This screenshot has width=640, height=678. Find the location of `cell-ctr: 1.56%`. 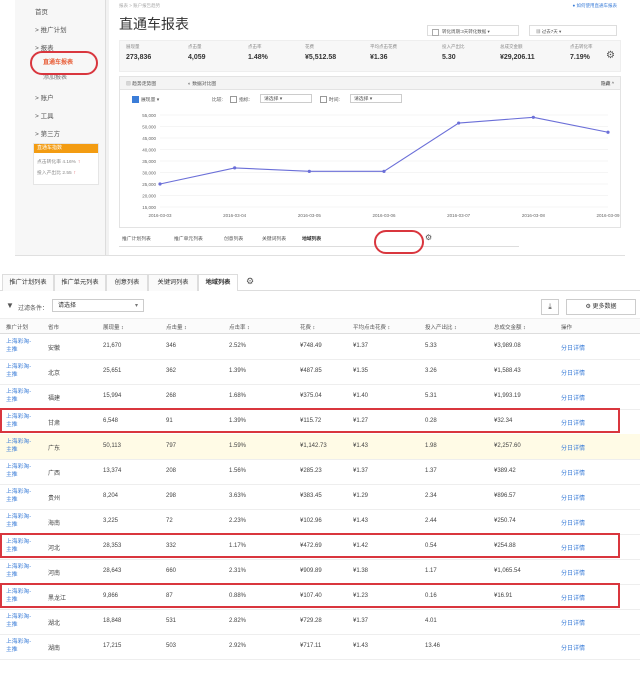

cell-ctr: 1.56% is located at coordinates (238, 471).